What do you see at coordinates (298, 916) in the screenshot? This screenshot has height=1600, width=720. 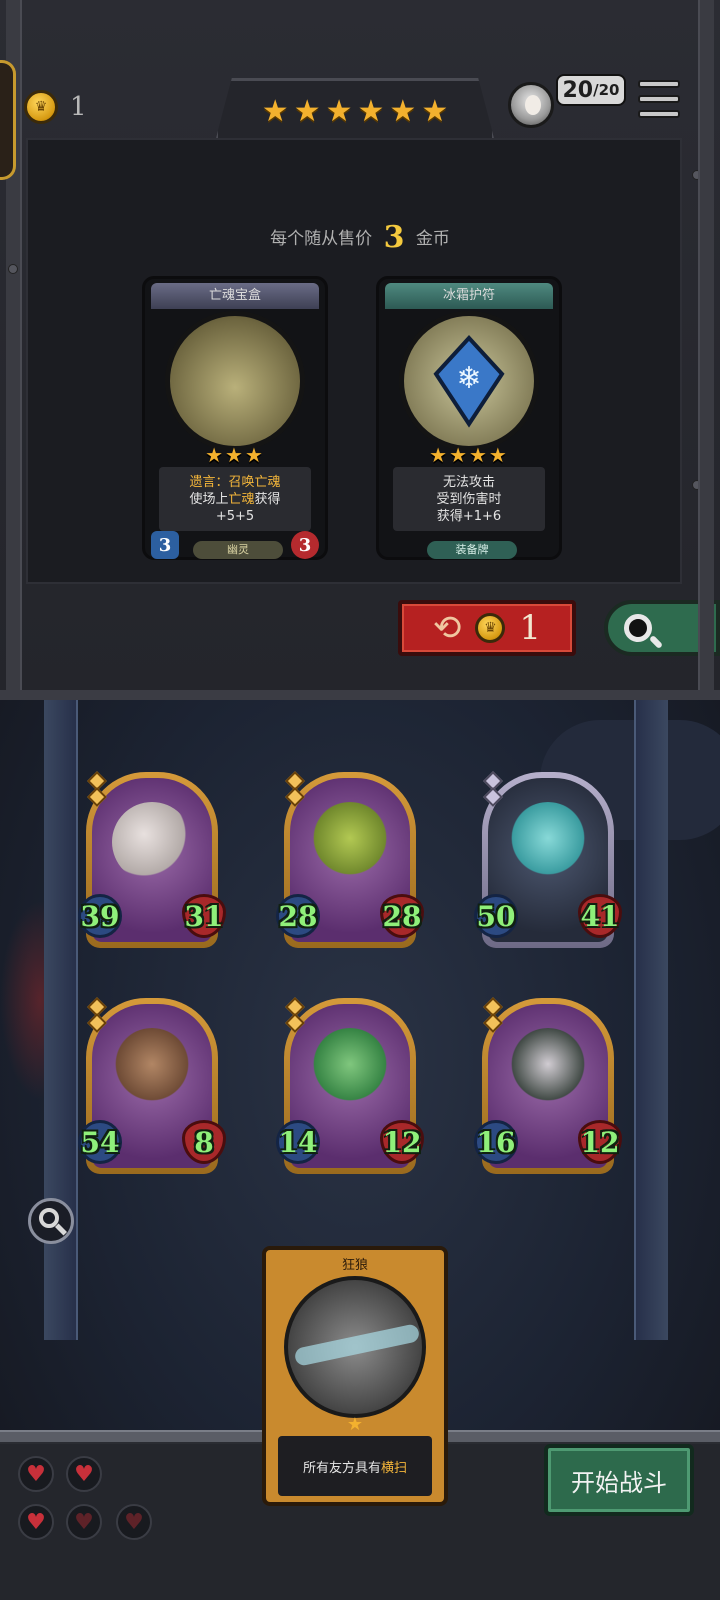 I see `minion-attack: 28` at bounding box center [298, 916].